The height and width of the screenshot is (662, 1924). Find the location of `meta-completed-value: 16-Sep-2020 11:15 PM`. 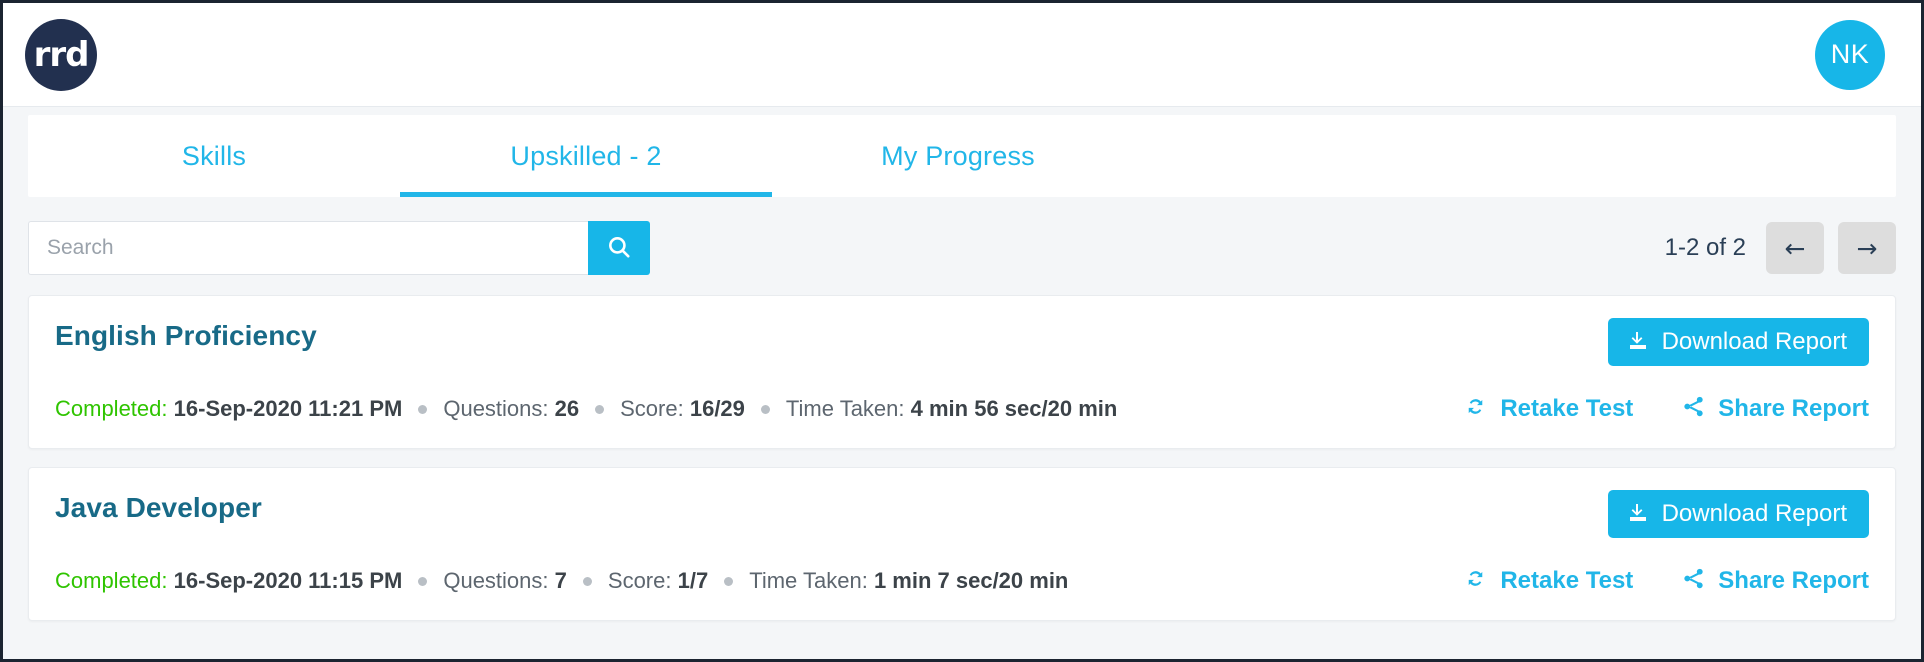

meta-completed-value: 16-Sep-2020 11:15 PM is located at coordinates (288, 580).